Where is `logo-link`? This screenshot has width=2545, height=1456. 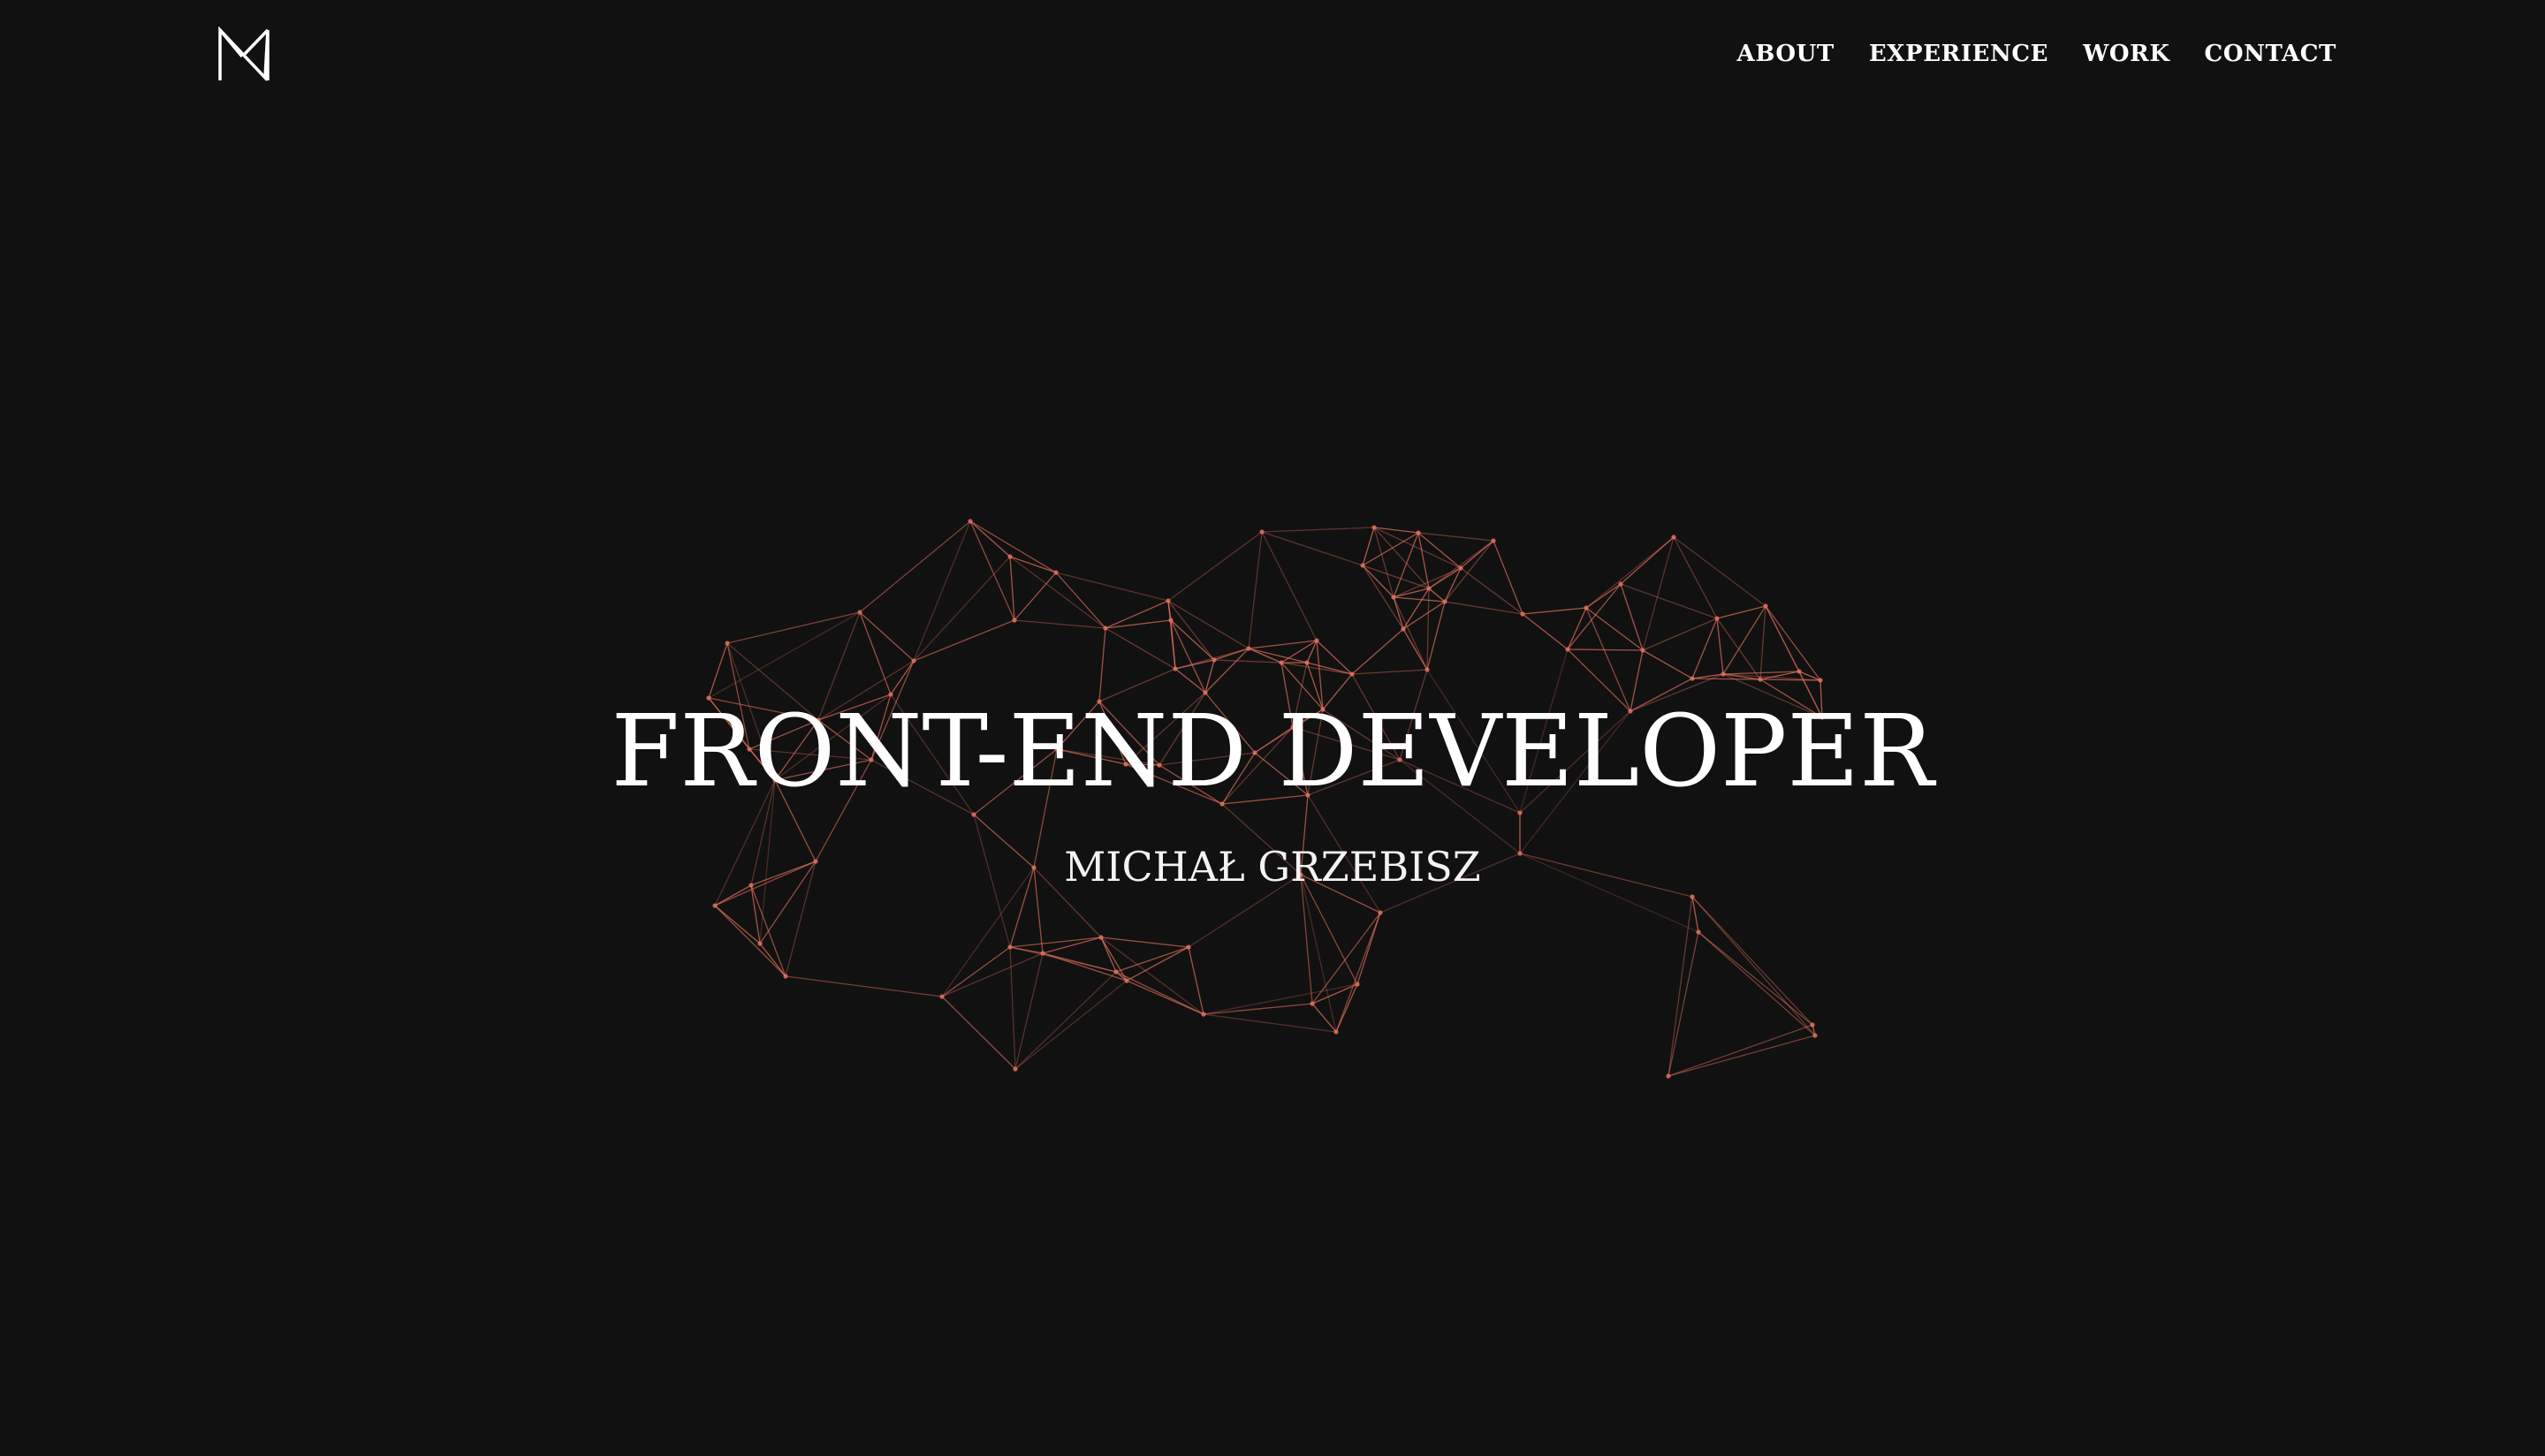 logo-link is located at coordinates (244, 55).